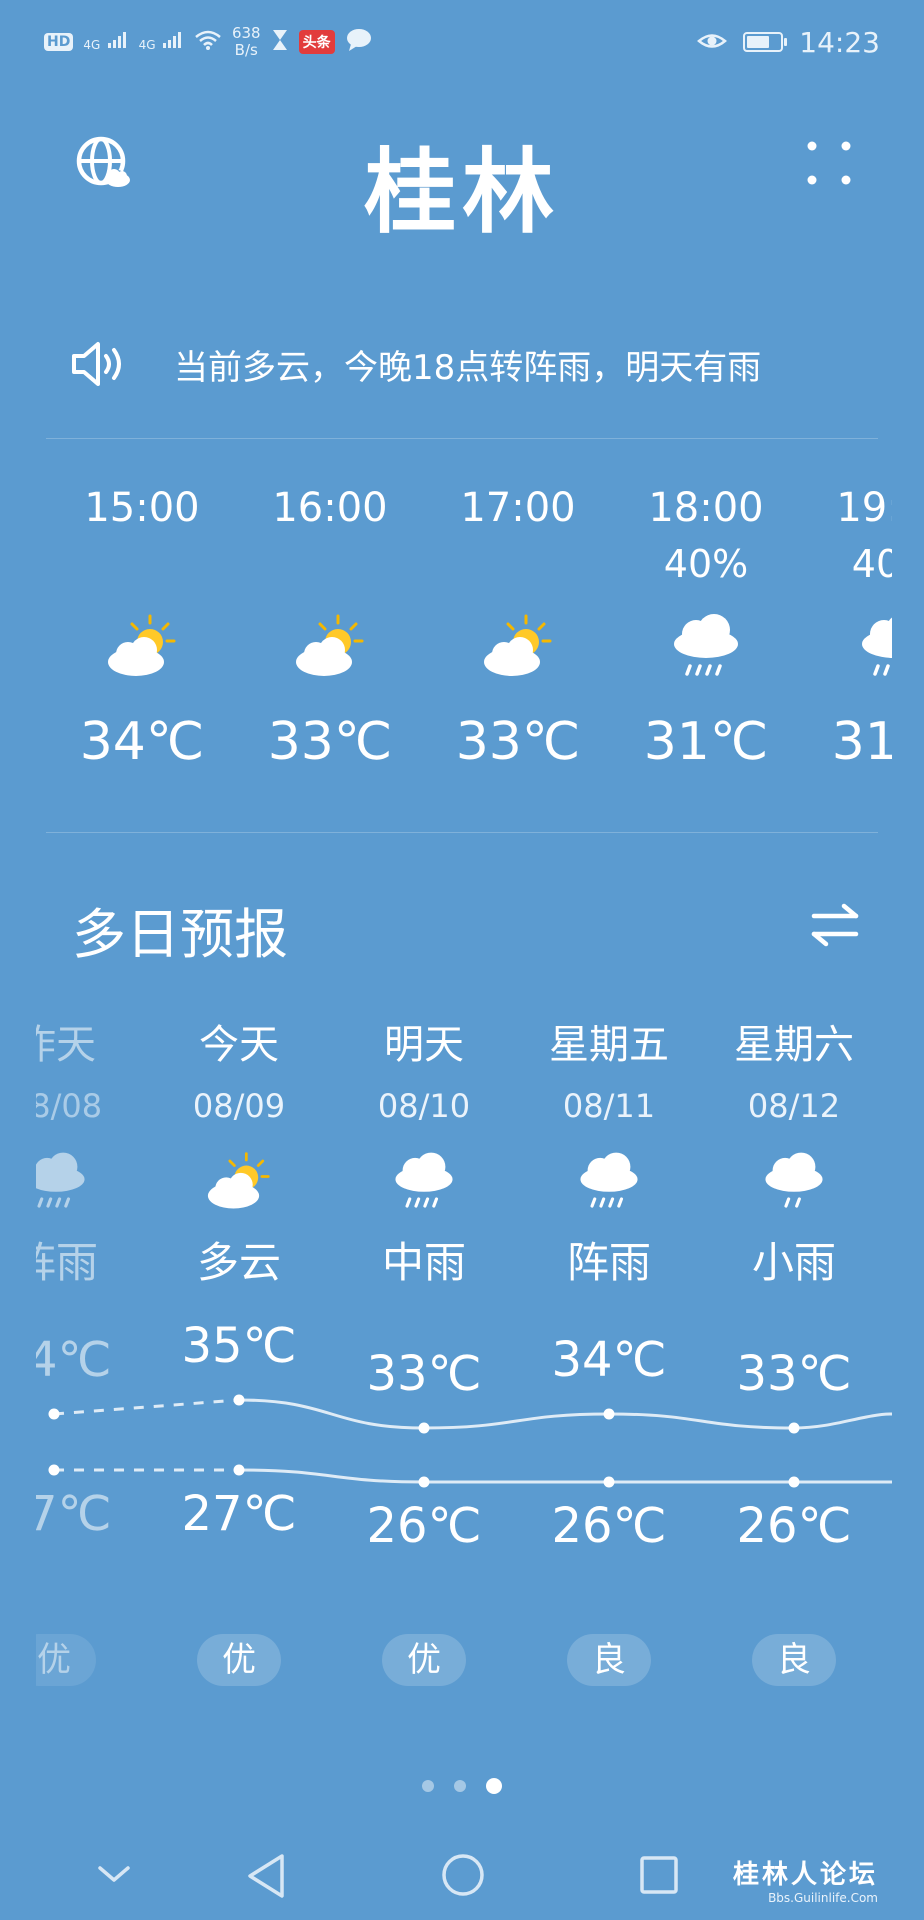 Image resolution: width=924 pixels, height=1920 pixels. I want to click on hourglass-icon, so click(280, 42).